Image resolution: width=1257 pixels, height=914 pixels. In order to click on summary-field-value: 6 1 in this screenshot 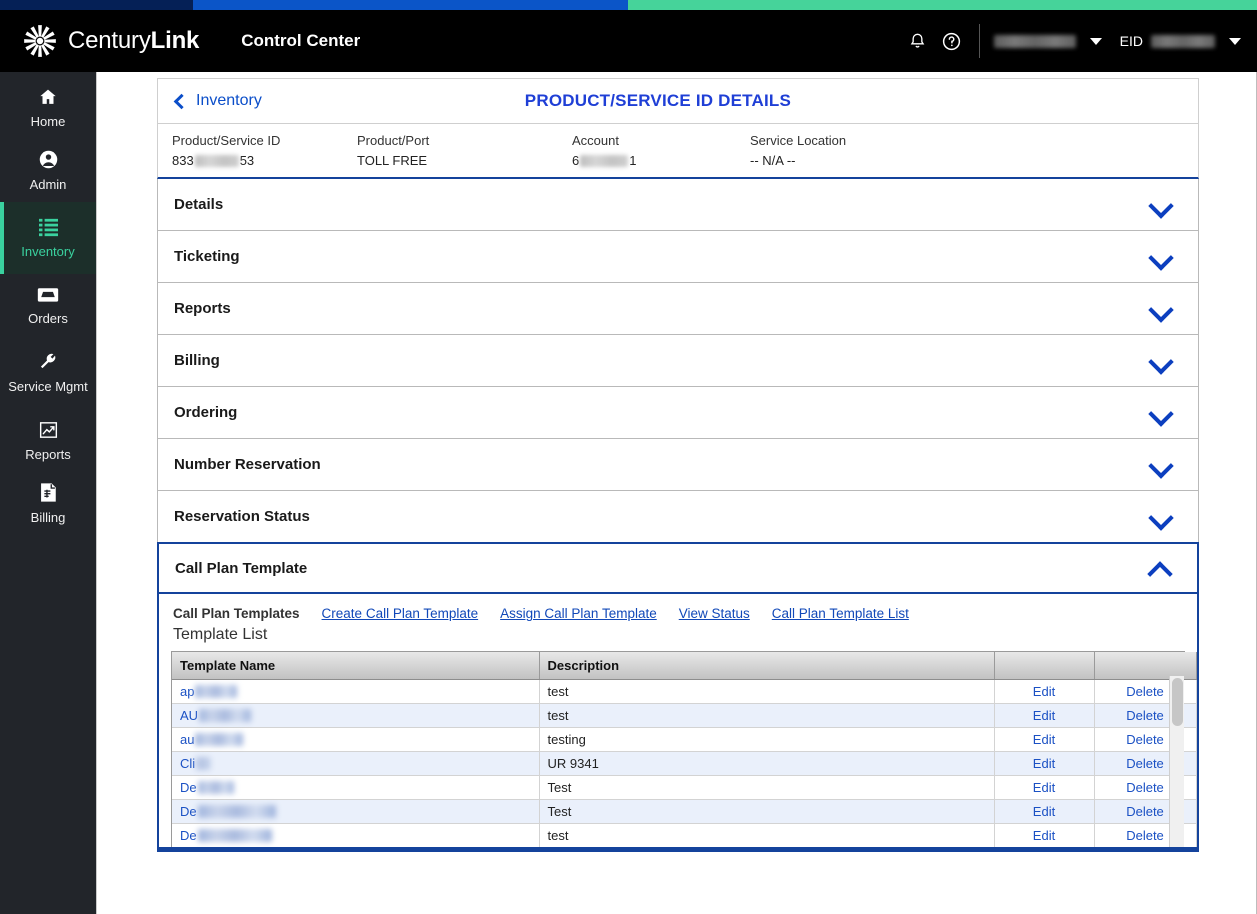, I will do `click(661, 160)`.